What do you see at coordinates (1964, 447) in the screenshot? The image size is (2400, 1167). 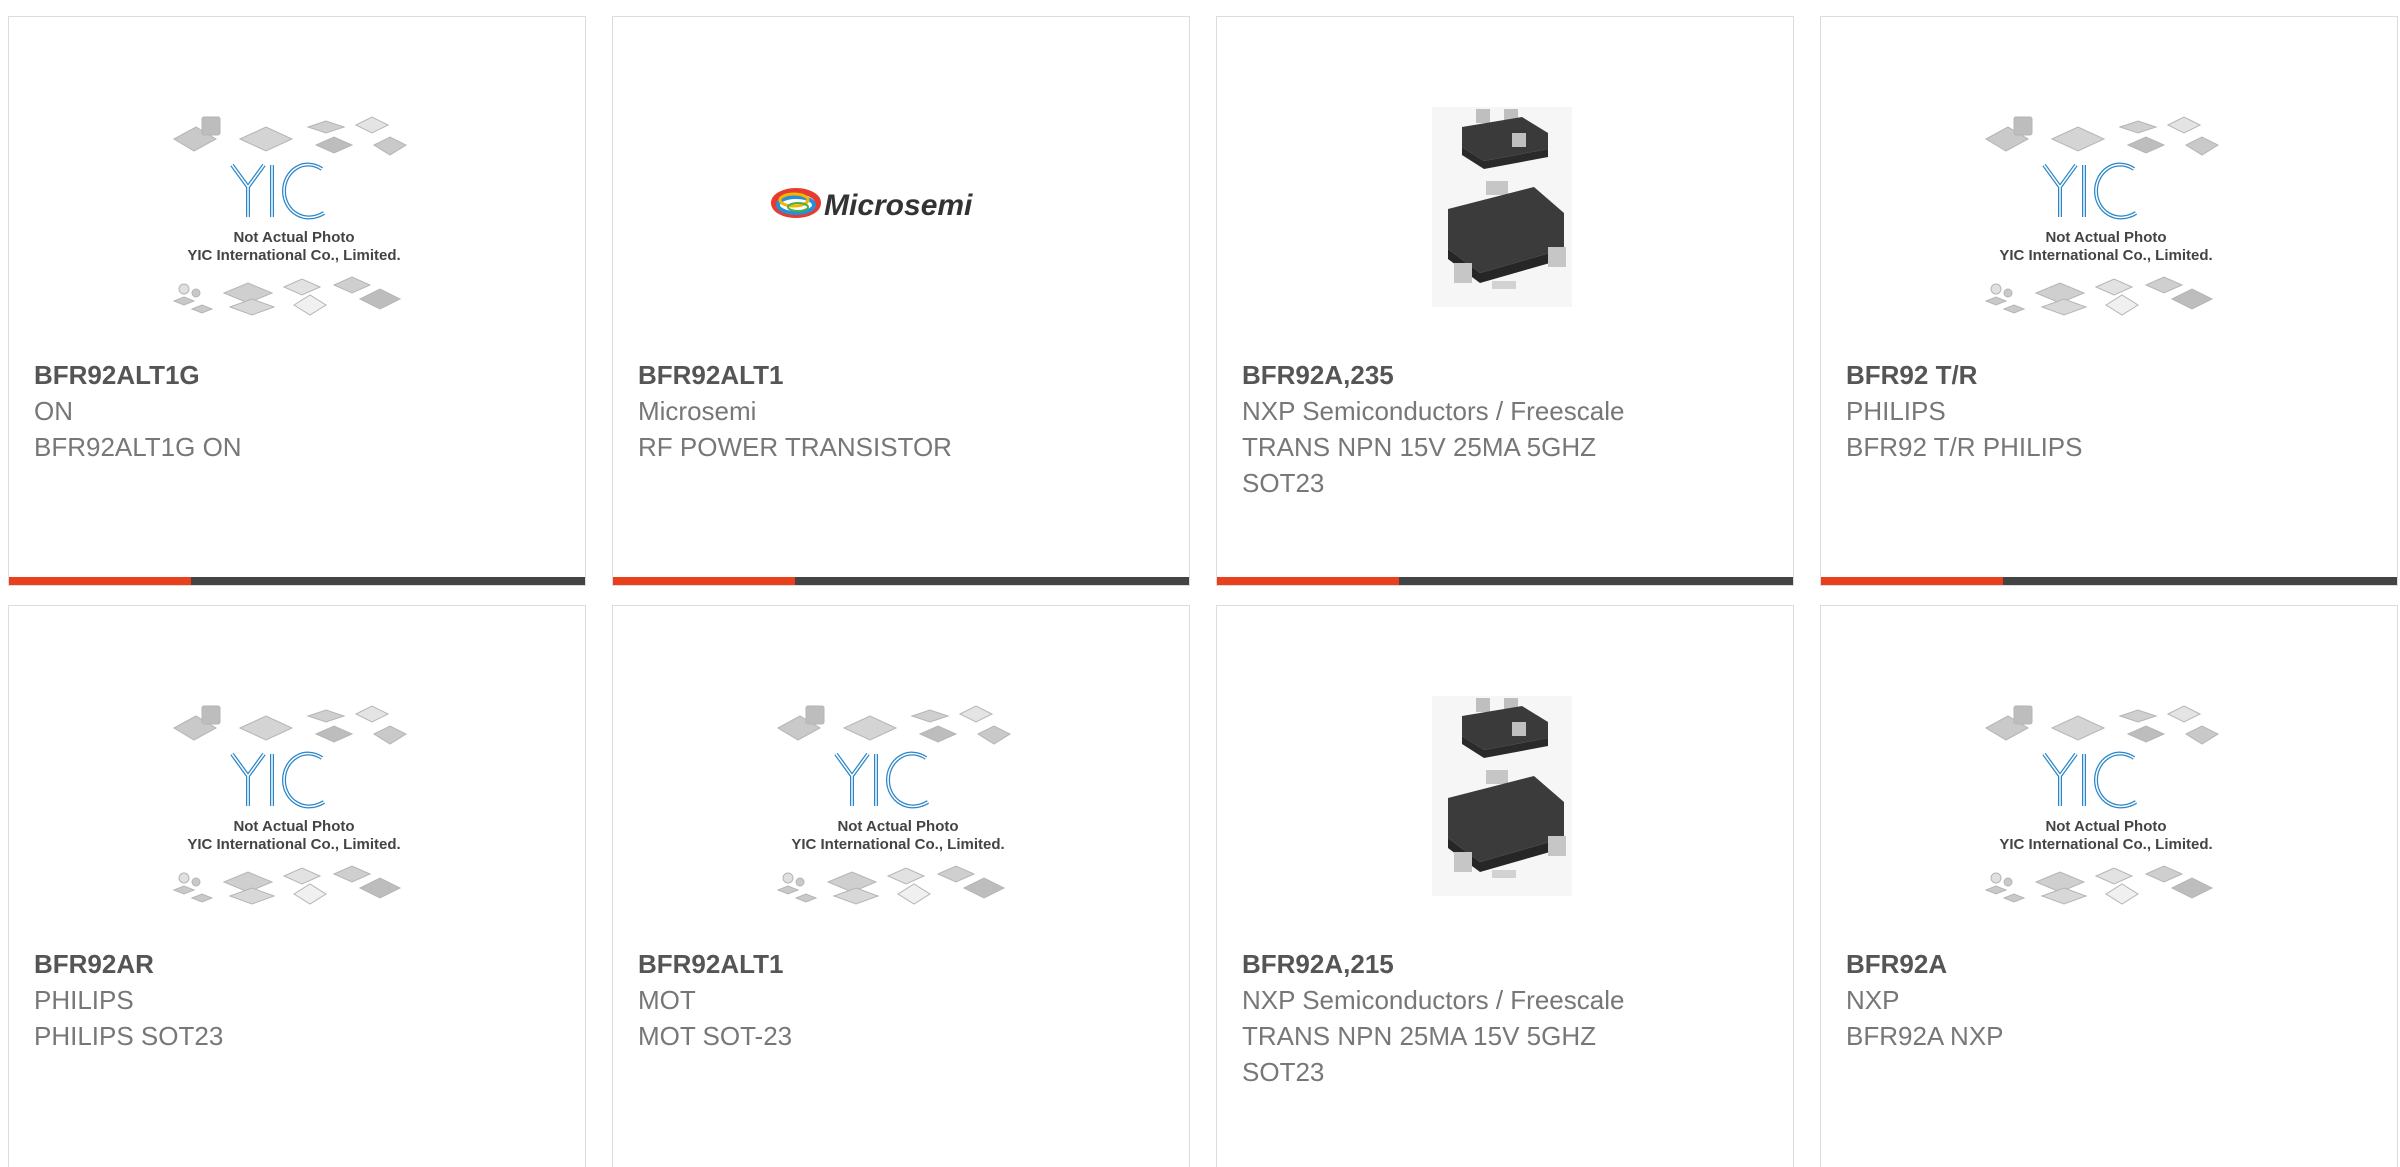 I see `description: BFR92 T/R PHILIPS` at bounding box center [1964, 447].